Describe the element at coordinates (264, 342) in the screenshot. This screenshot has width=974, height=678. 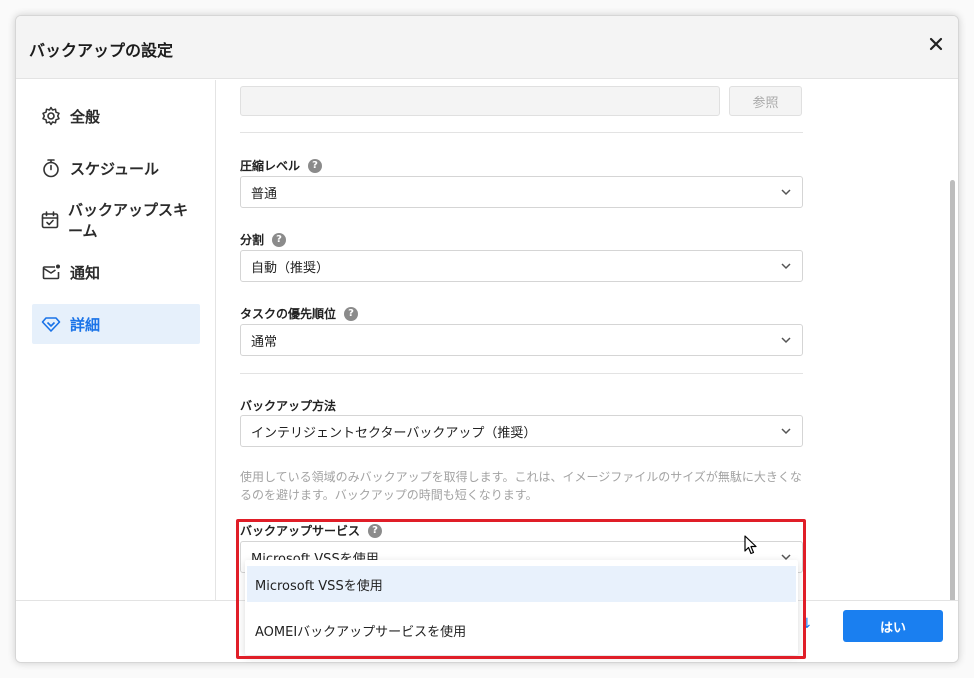
I see `priority-value: 通常` at that location.